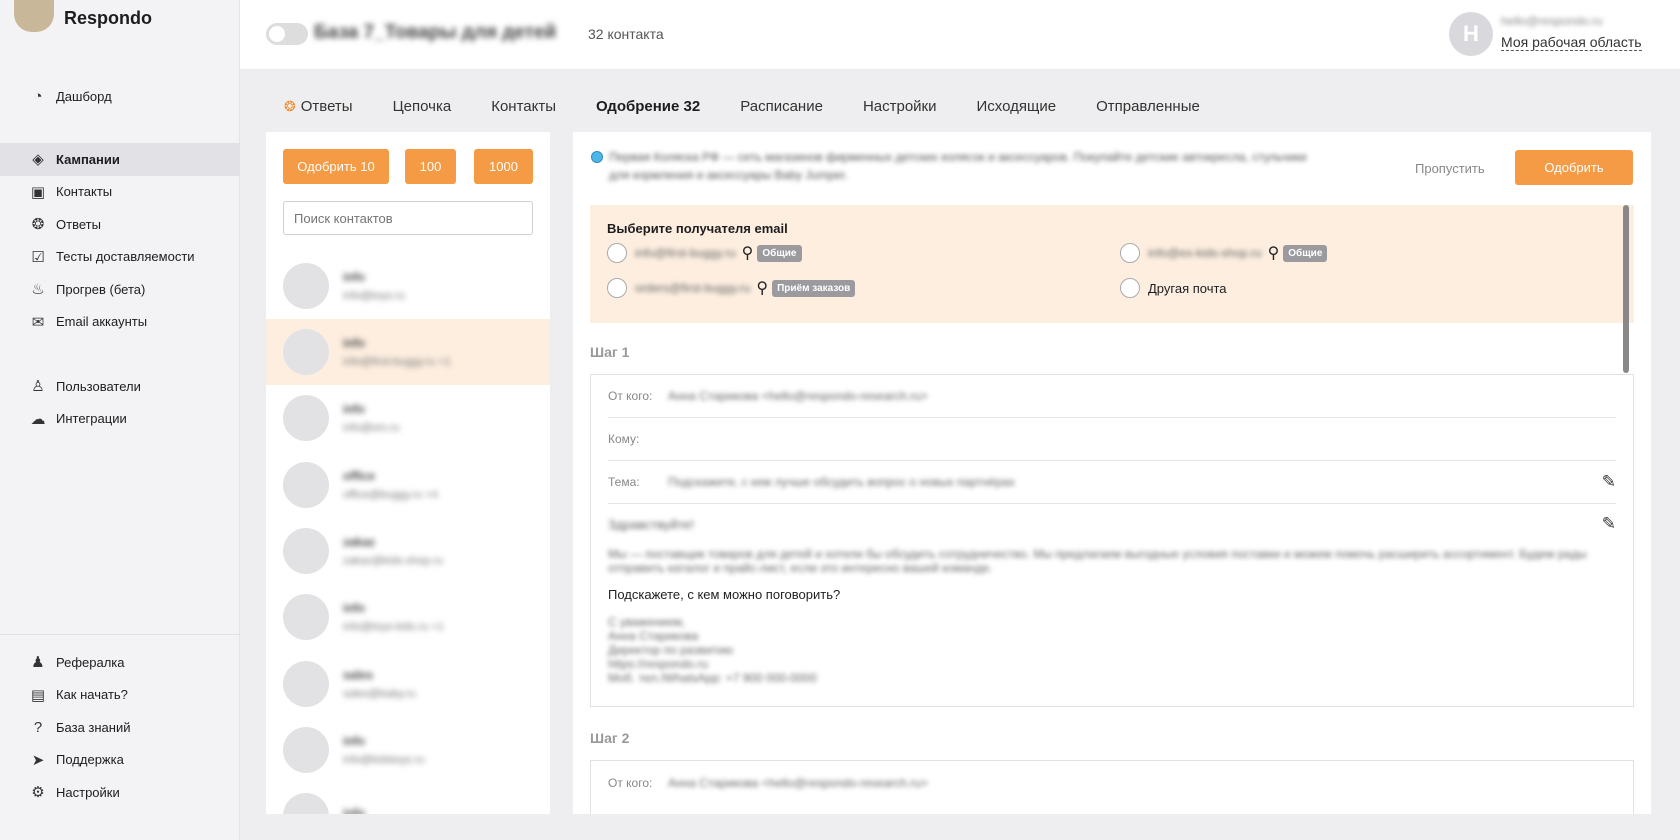 The width and height of the screenshot is (1680, 840). Describe the element at coordinates (408, 750) in the screenshot. I see `list-item: info info@kidstoys.ru` at that location.